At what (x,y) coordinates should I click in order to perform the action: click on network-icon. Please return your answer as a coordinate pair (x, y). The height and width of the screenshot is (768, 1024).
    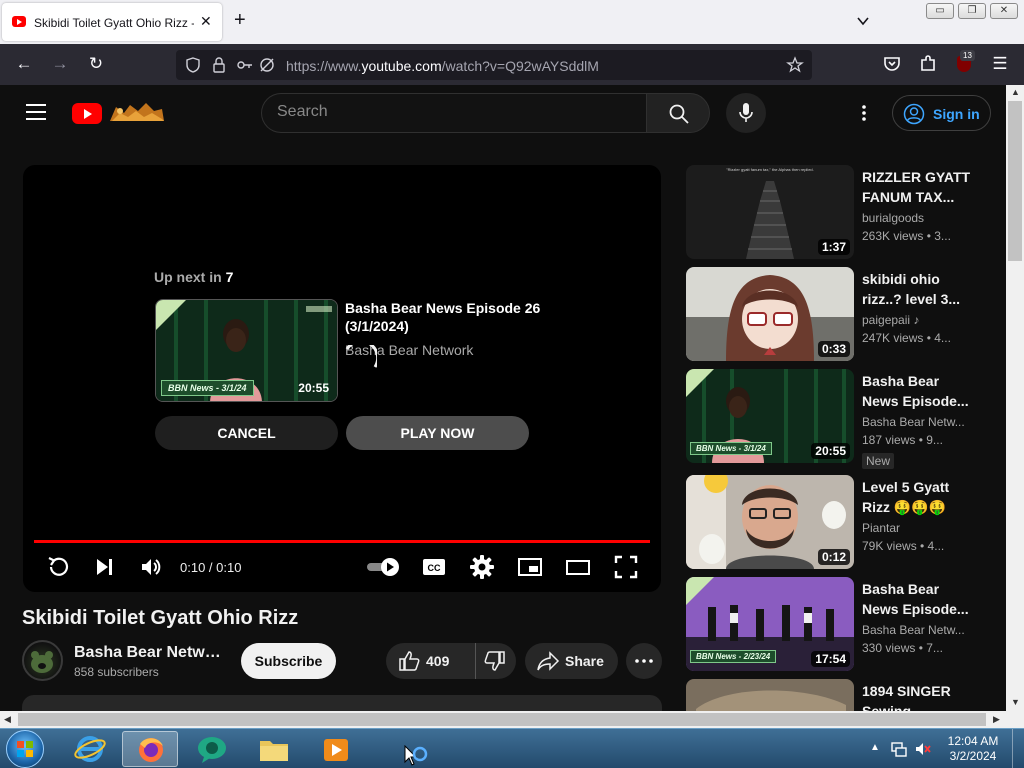
    Looking at the image, I should click on (899, 749).